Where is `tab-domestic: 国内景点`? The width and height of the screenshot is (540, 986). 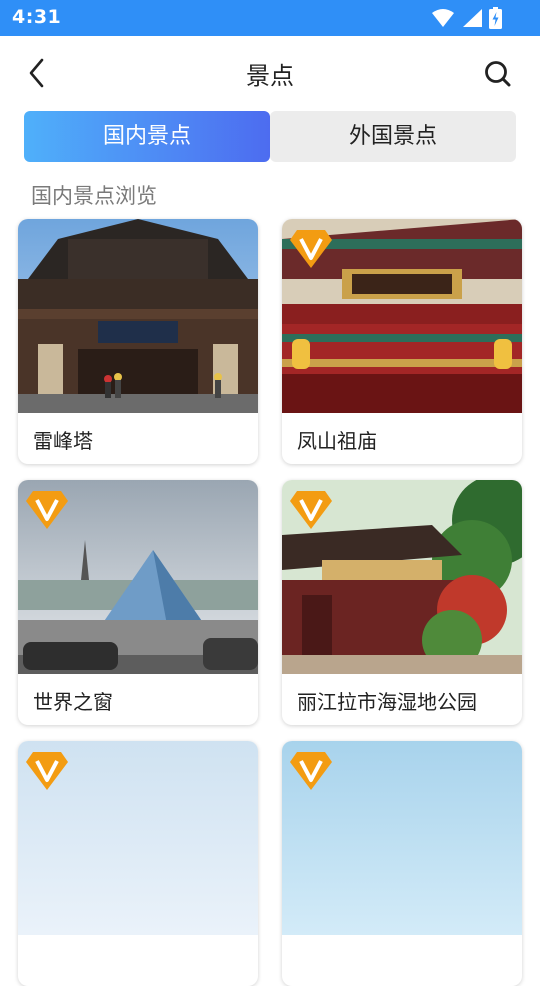
tab-domestic: 国内景点 is located at coordinates (147, 136).